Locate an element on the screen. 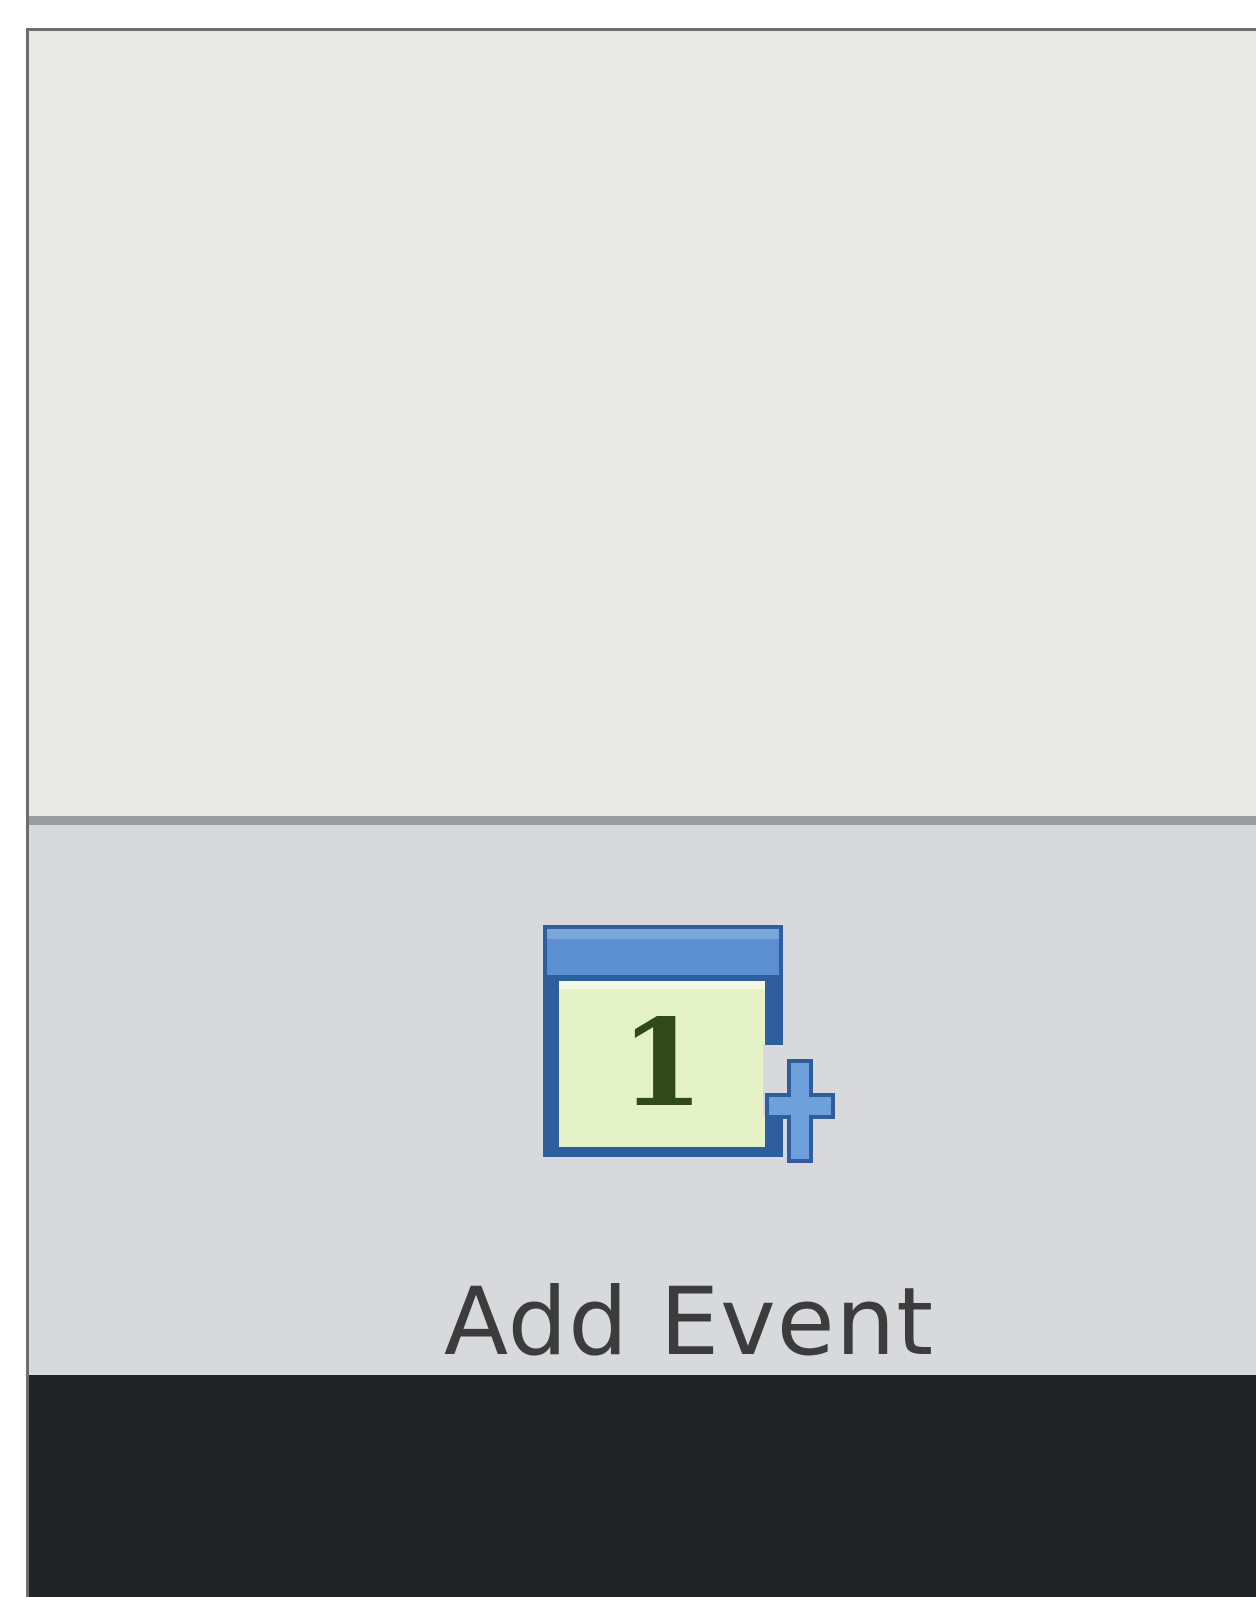 This screenshot has width=1256, height=1597. calendar-add-icon: 1 is located at coordinates (689, 1044).